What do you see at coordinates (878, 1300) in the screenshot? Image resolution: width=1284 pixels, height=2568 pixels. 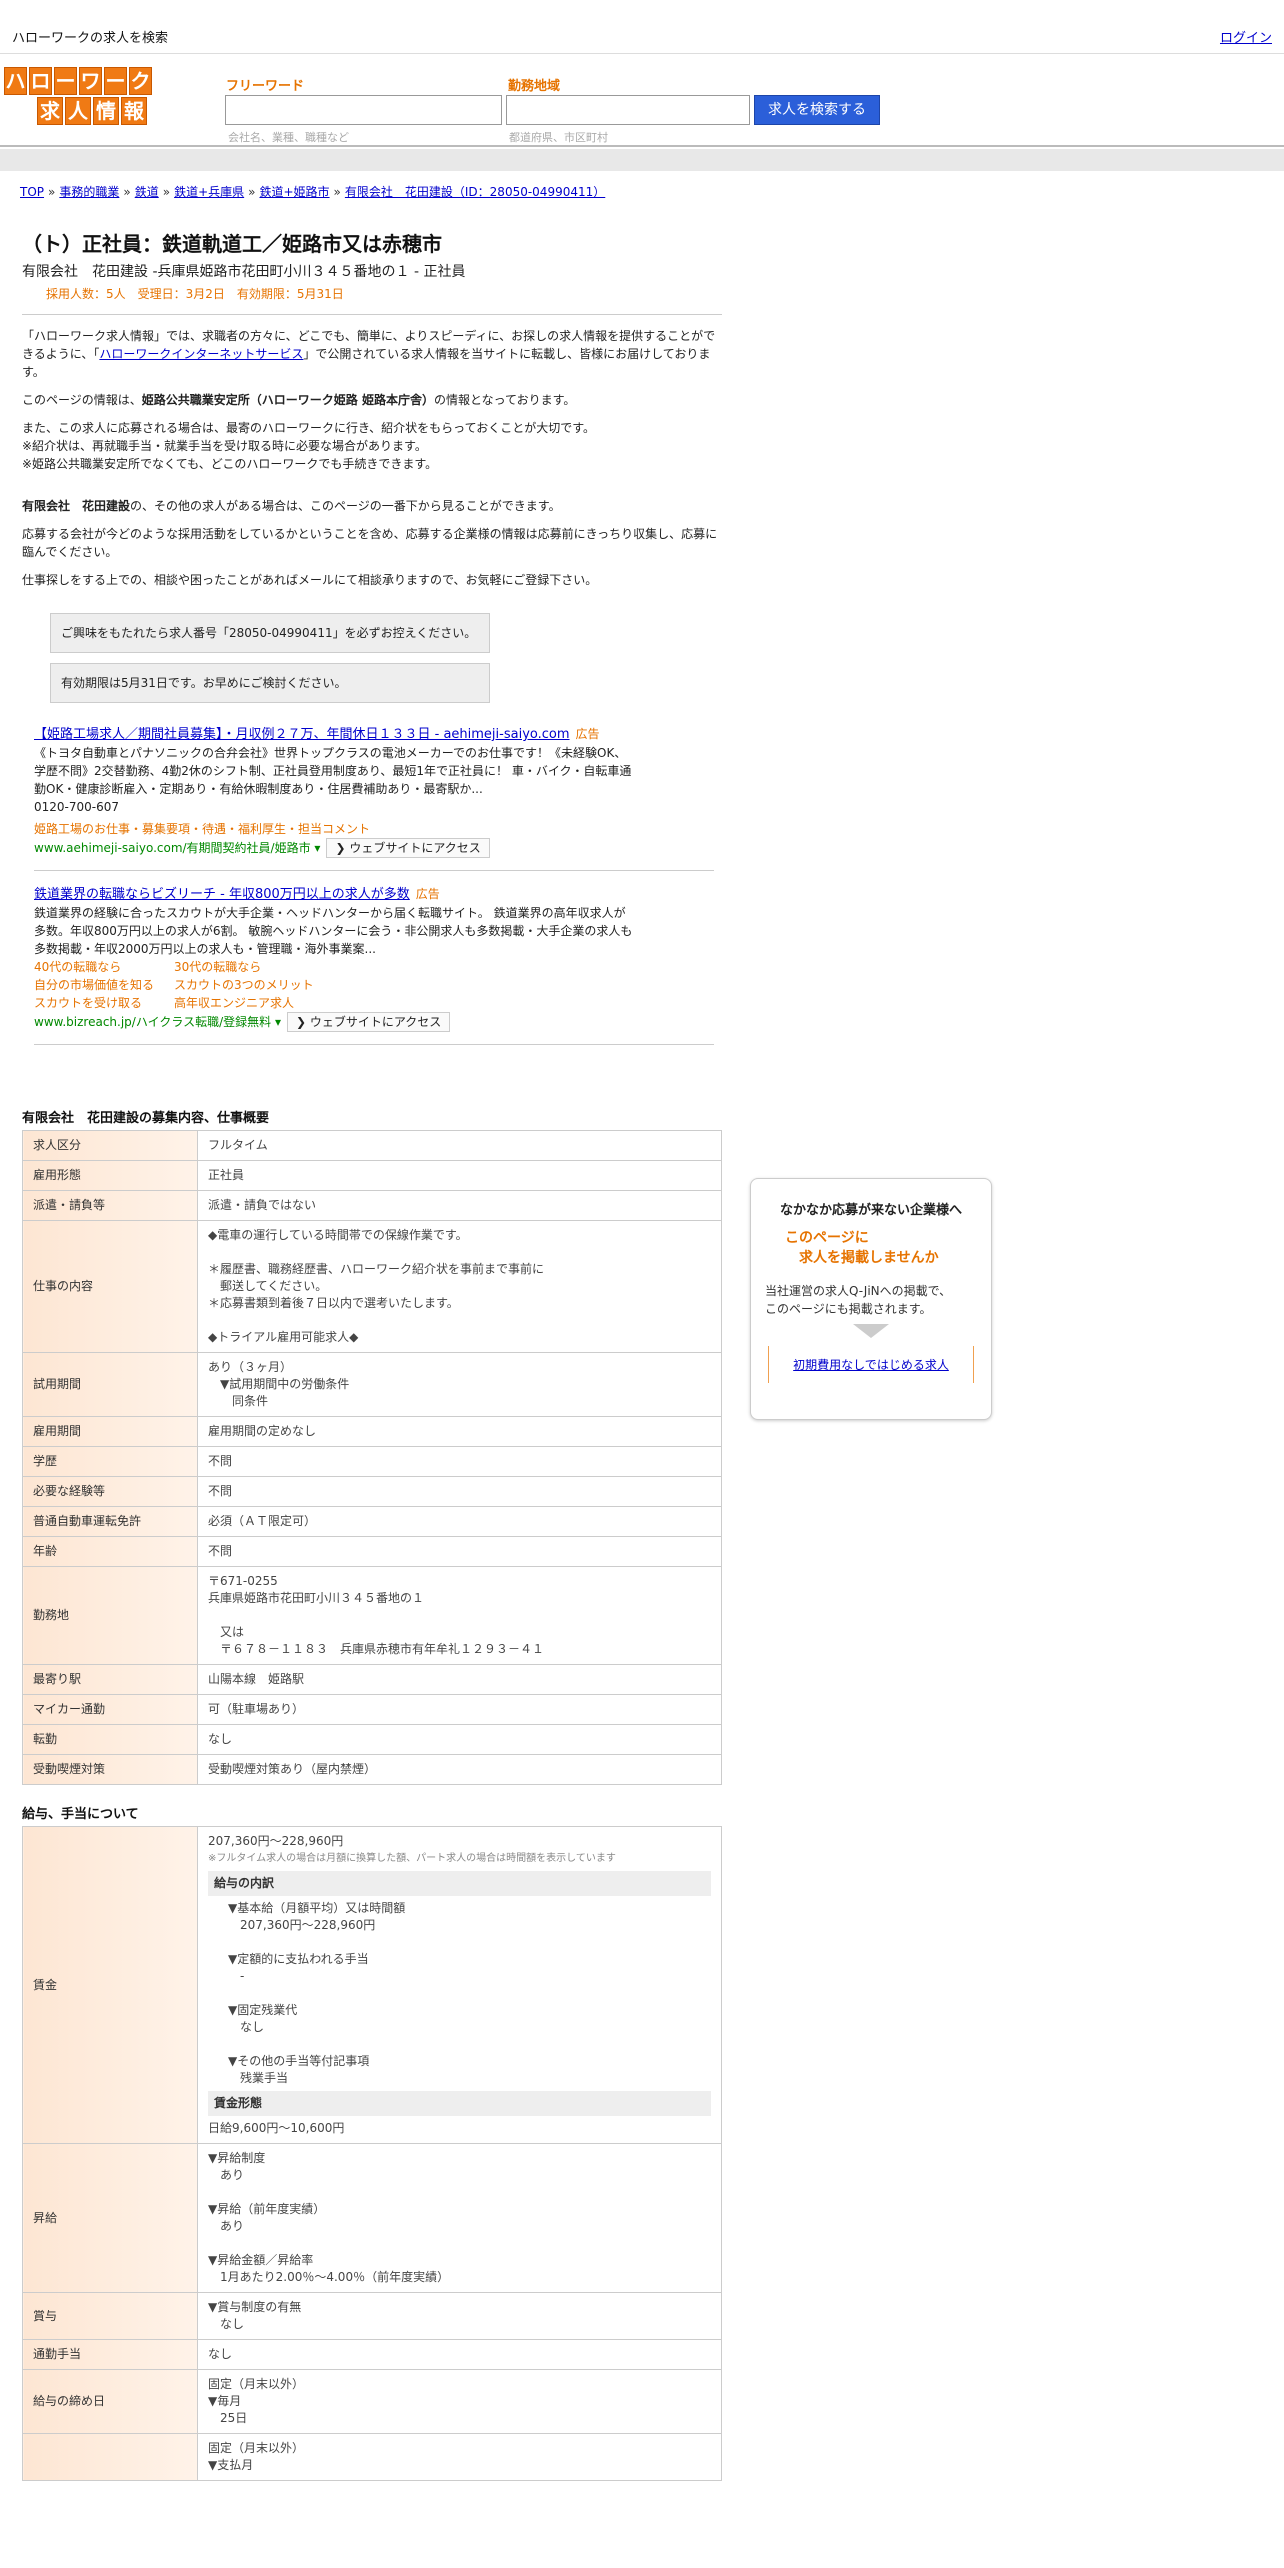 I see `promo-text: 当社運営の求人Q-JiNへの掲載で、 このページにも掲載されます。` at bounding box center [878, 1300].